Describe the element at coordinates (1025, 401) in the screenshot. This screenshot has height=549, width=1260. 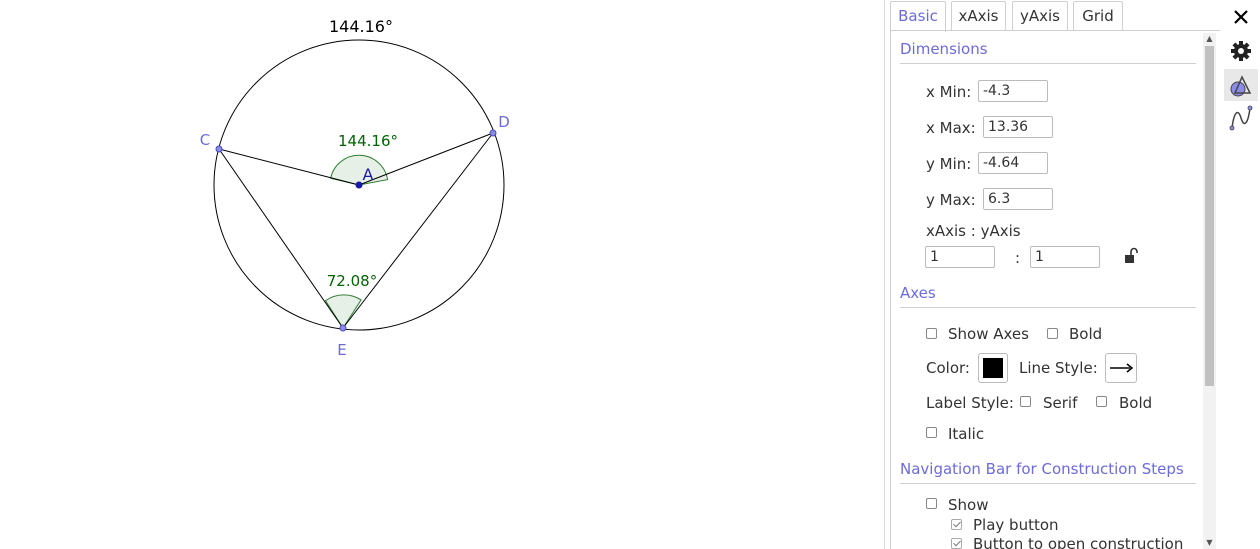
I see `serif-checkbox` at that location.